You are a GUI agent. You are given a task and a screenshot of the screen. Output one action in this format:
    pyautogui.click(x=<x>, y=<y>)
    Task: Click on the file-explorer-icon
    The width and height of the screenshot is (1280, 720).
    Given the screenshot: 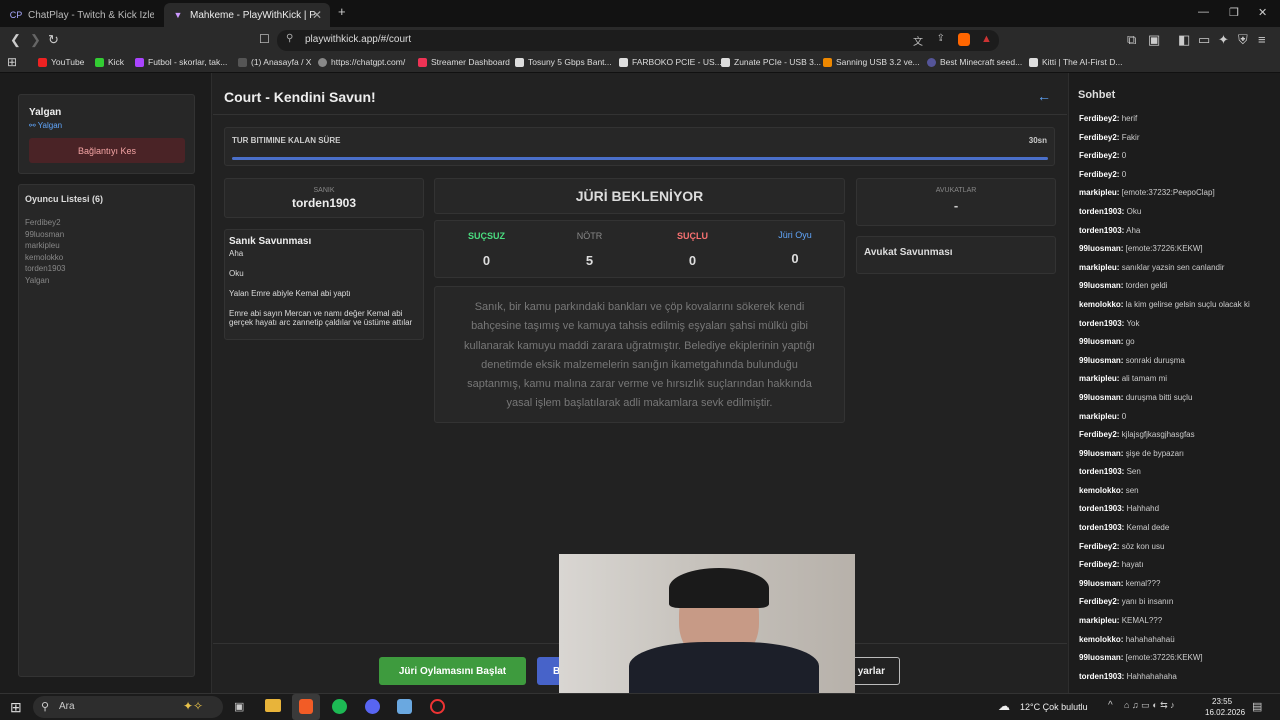 What is the action you would take?
    pyautogui.click(x=273, y=705)
    